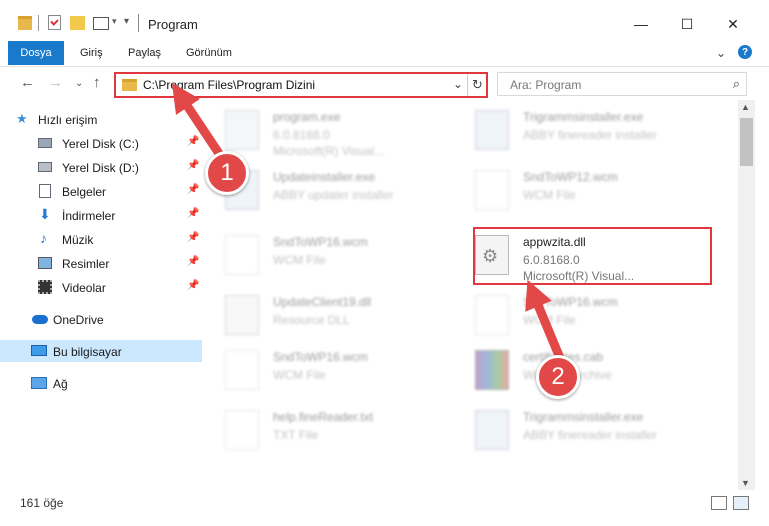 This screenshot has height=526, width=769. Describe the element at coordinates (101, 383) in the screenshot. I see `sidebar-item-network: Ağ` at that location.